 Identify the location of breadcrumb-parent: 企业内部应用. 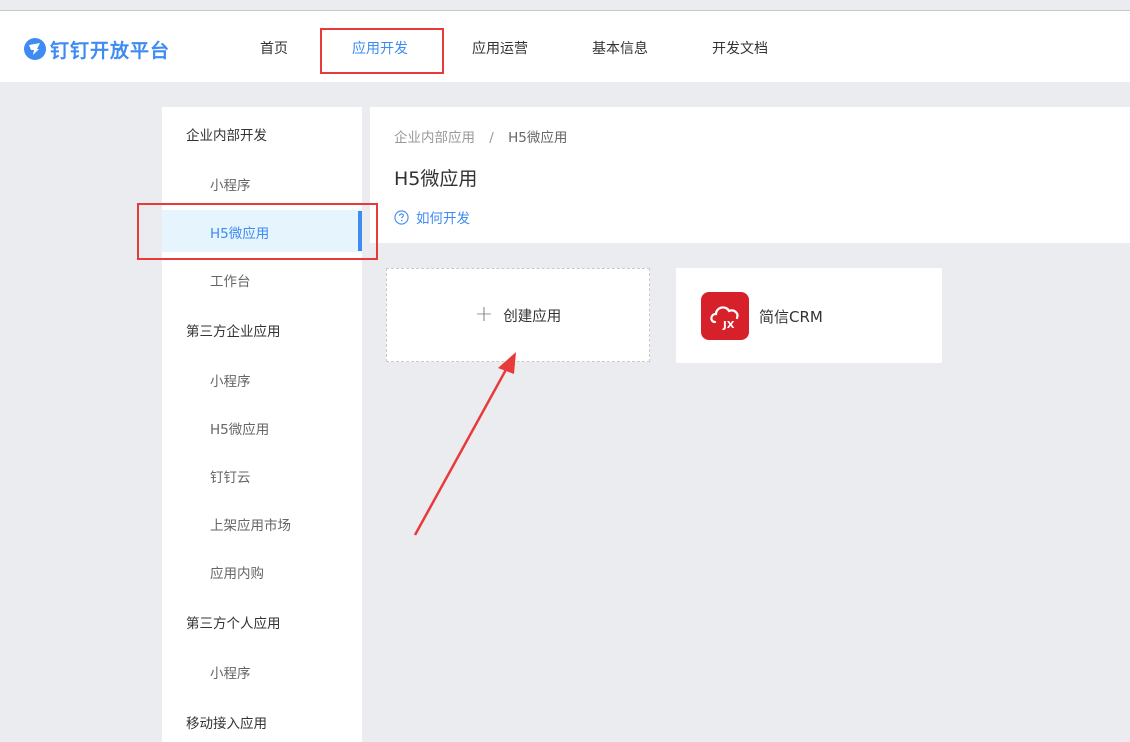
(434, 138).